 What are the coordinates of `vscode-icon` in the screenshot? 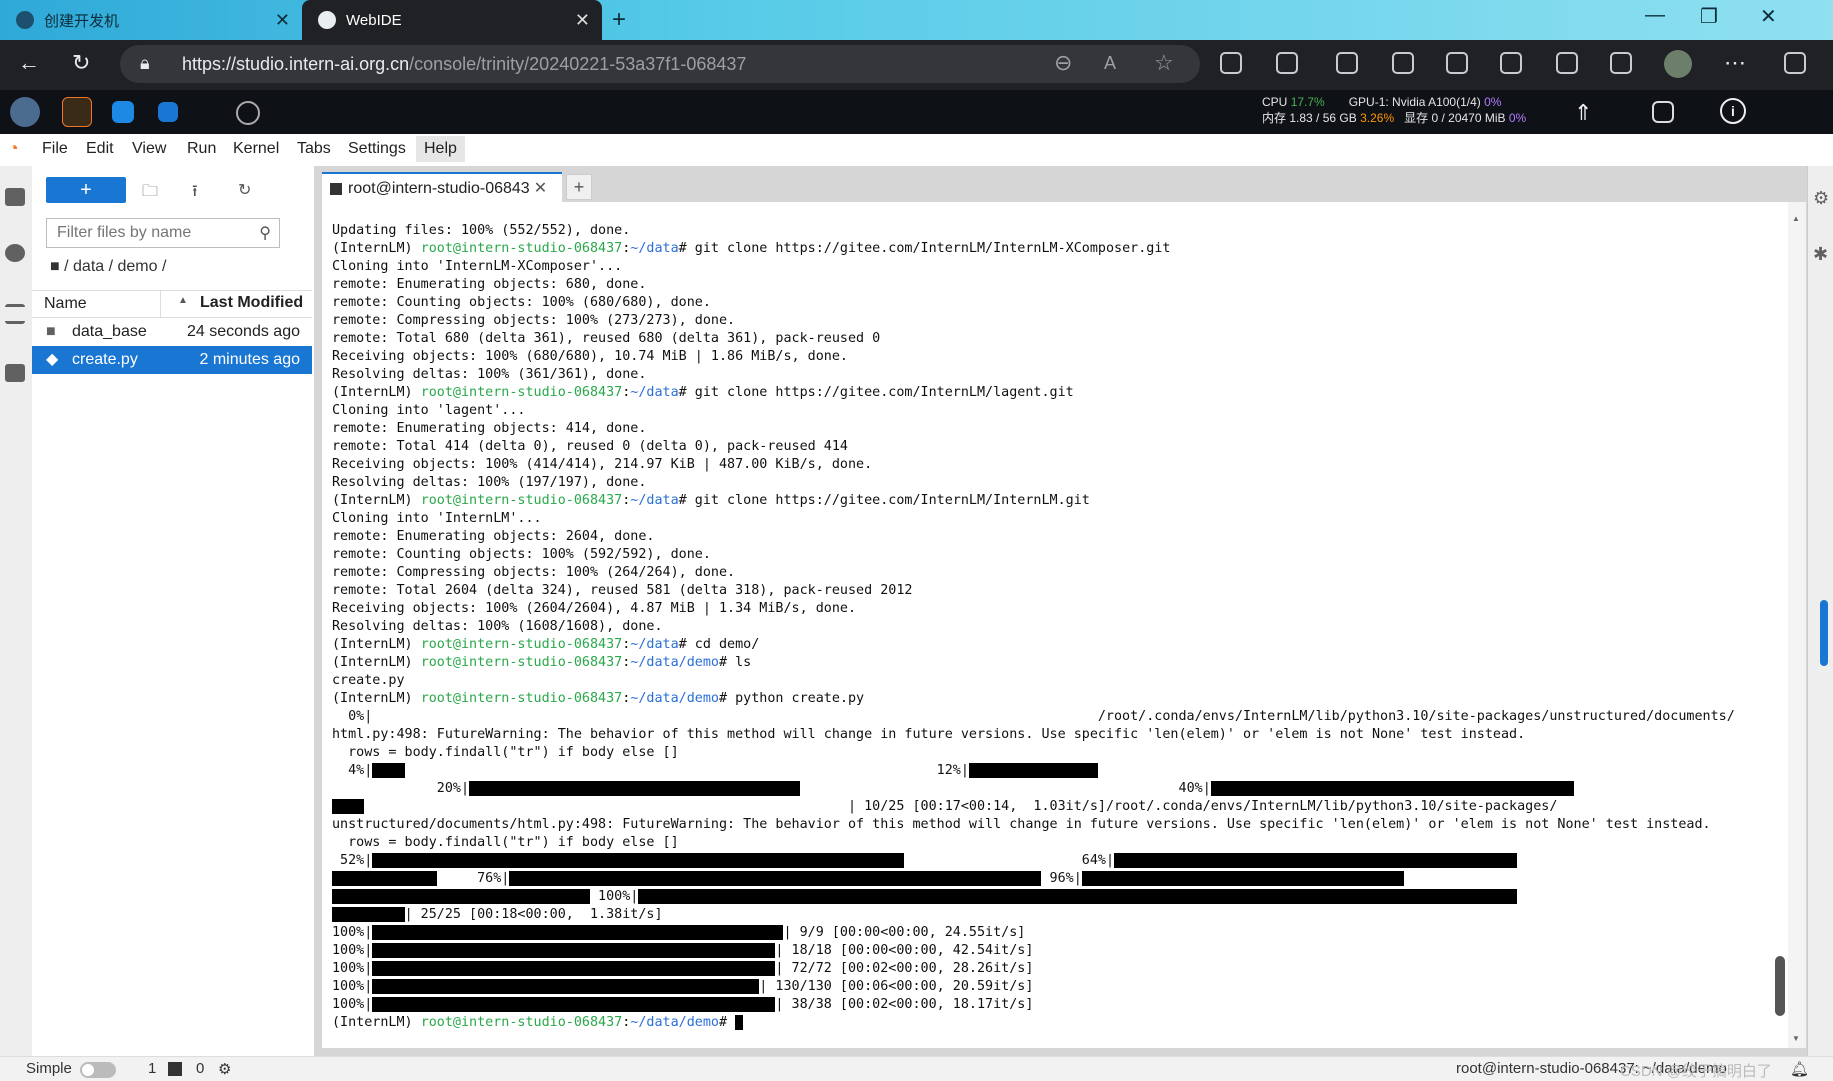 It's located at (168, 112).